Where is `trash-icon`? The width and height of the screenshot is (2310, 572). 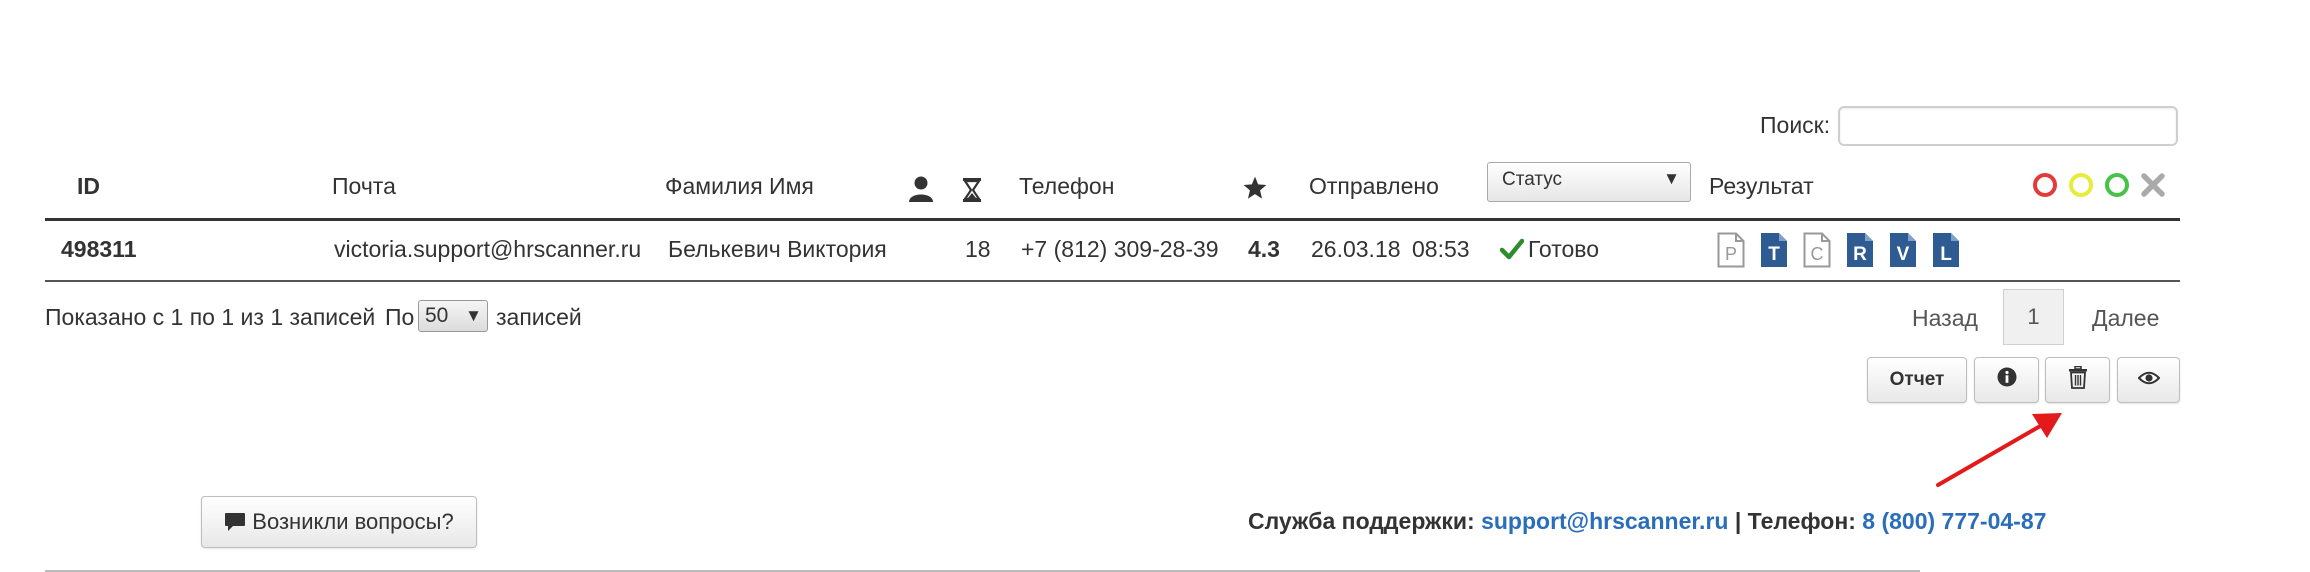 trash-icon is located at coordinates (2078, 380).